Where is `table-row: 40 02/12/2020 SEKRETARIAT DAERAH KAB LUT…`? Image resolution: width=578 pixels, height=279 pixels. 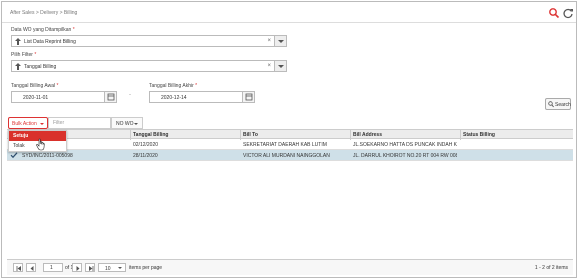
table-row: 40 02/12/2020 SEKRETARIAT DAERAH KAB LUT… is located at coordinates (290, 144).